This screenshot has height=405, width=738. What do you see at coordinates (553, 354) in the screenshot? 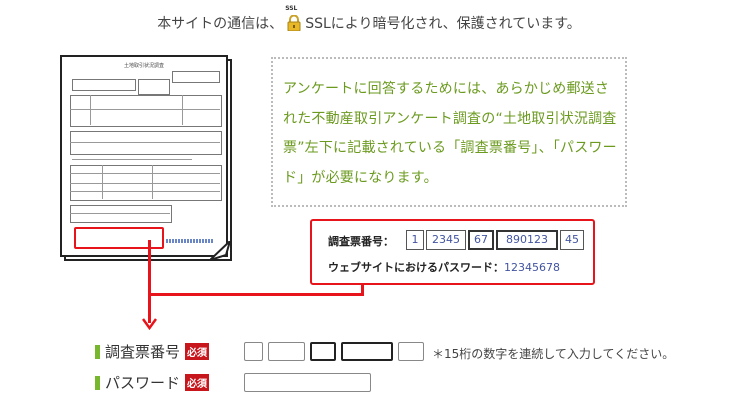
I see `survey-number-note: ＊15桁の数字を連続して入力してください。` at bounding box center [553, 354].